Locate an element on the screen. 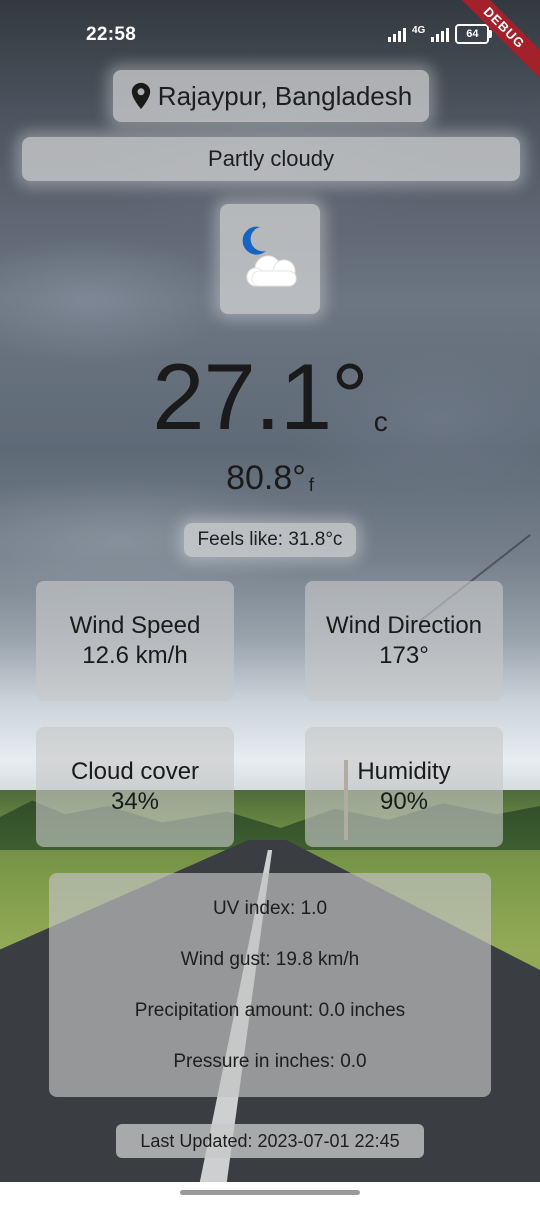 Image resolution: width=540 pixels, height=1206 pixels. humidity-tile: Humidity 90% is located at coordinates (404, 787).